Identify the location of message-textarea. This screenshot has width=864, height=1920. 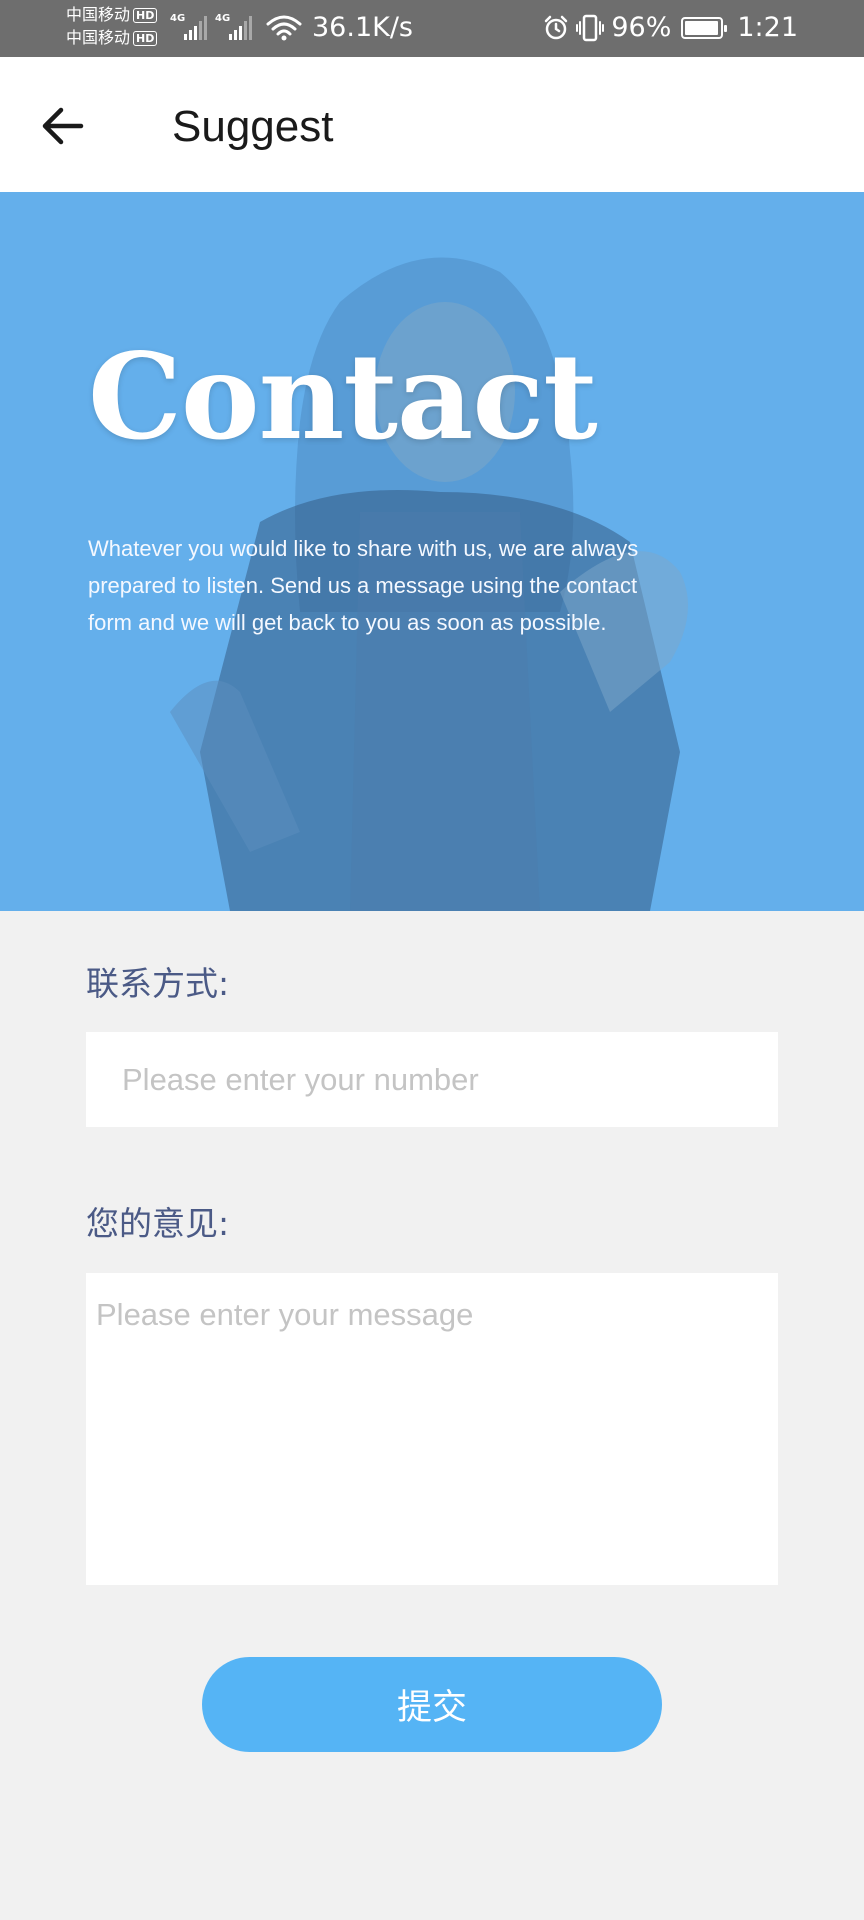
(432, 1429).